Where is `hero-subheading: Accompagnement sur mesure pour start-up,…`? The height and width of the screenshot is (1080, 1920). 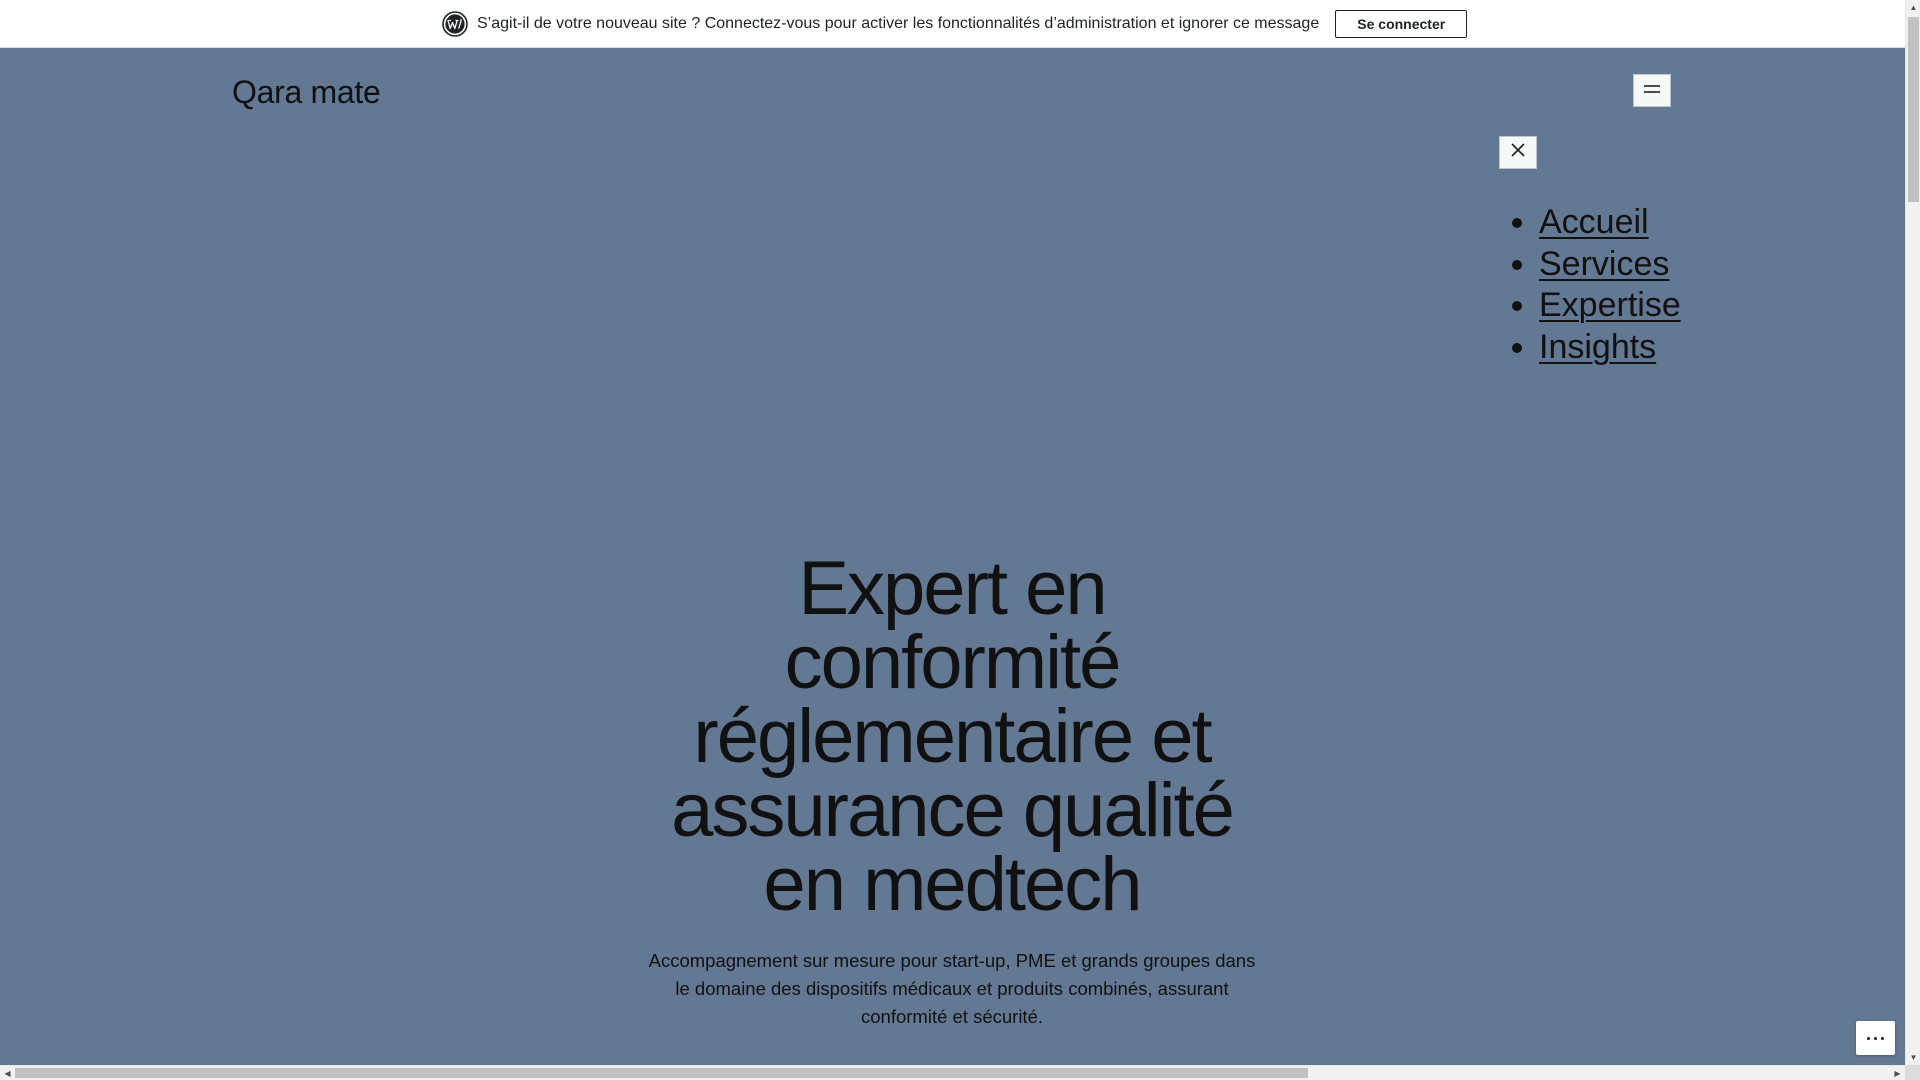
hero-subheading: Accompagnement sur mesure pour start-up,… is located at coordinates (952, 988).